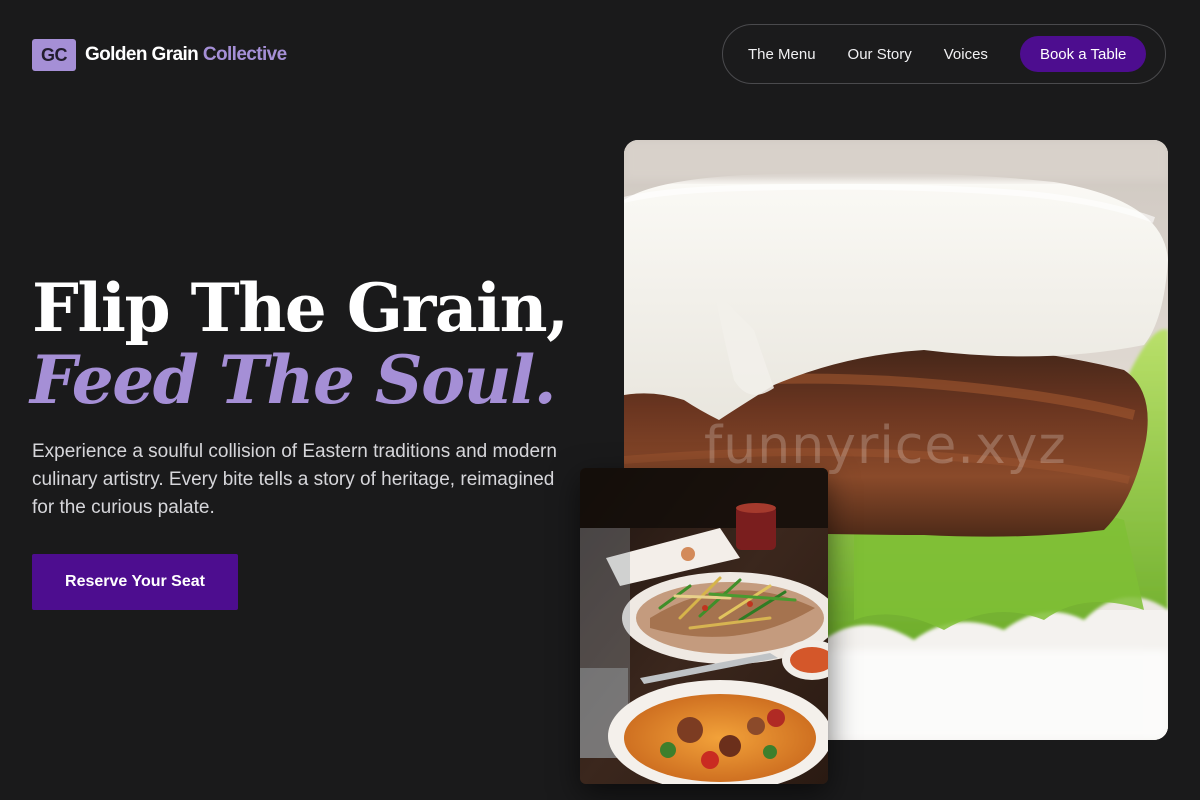 The height and width of the screenshot is (800, 1200). What do you see at coordinates (54, 55) in the screenshot?
I see `logo-badge: GC` at bounding box center [54, 55].